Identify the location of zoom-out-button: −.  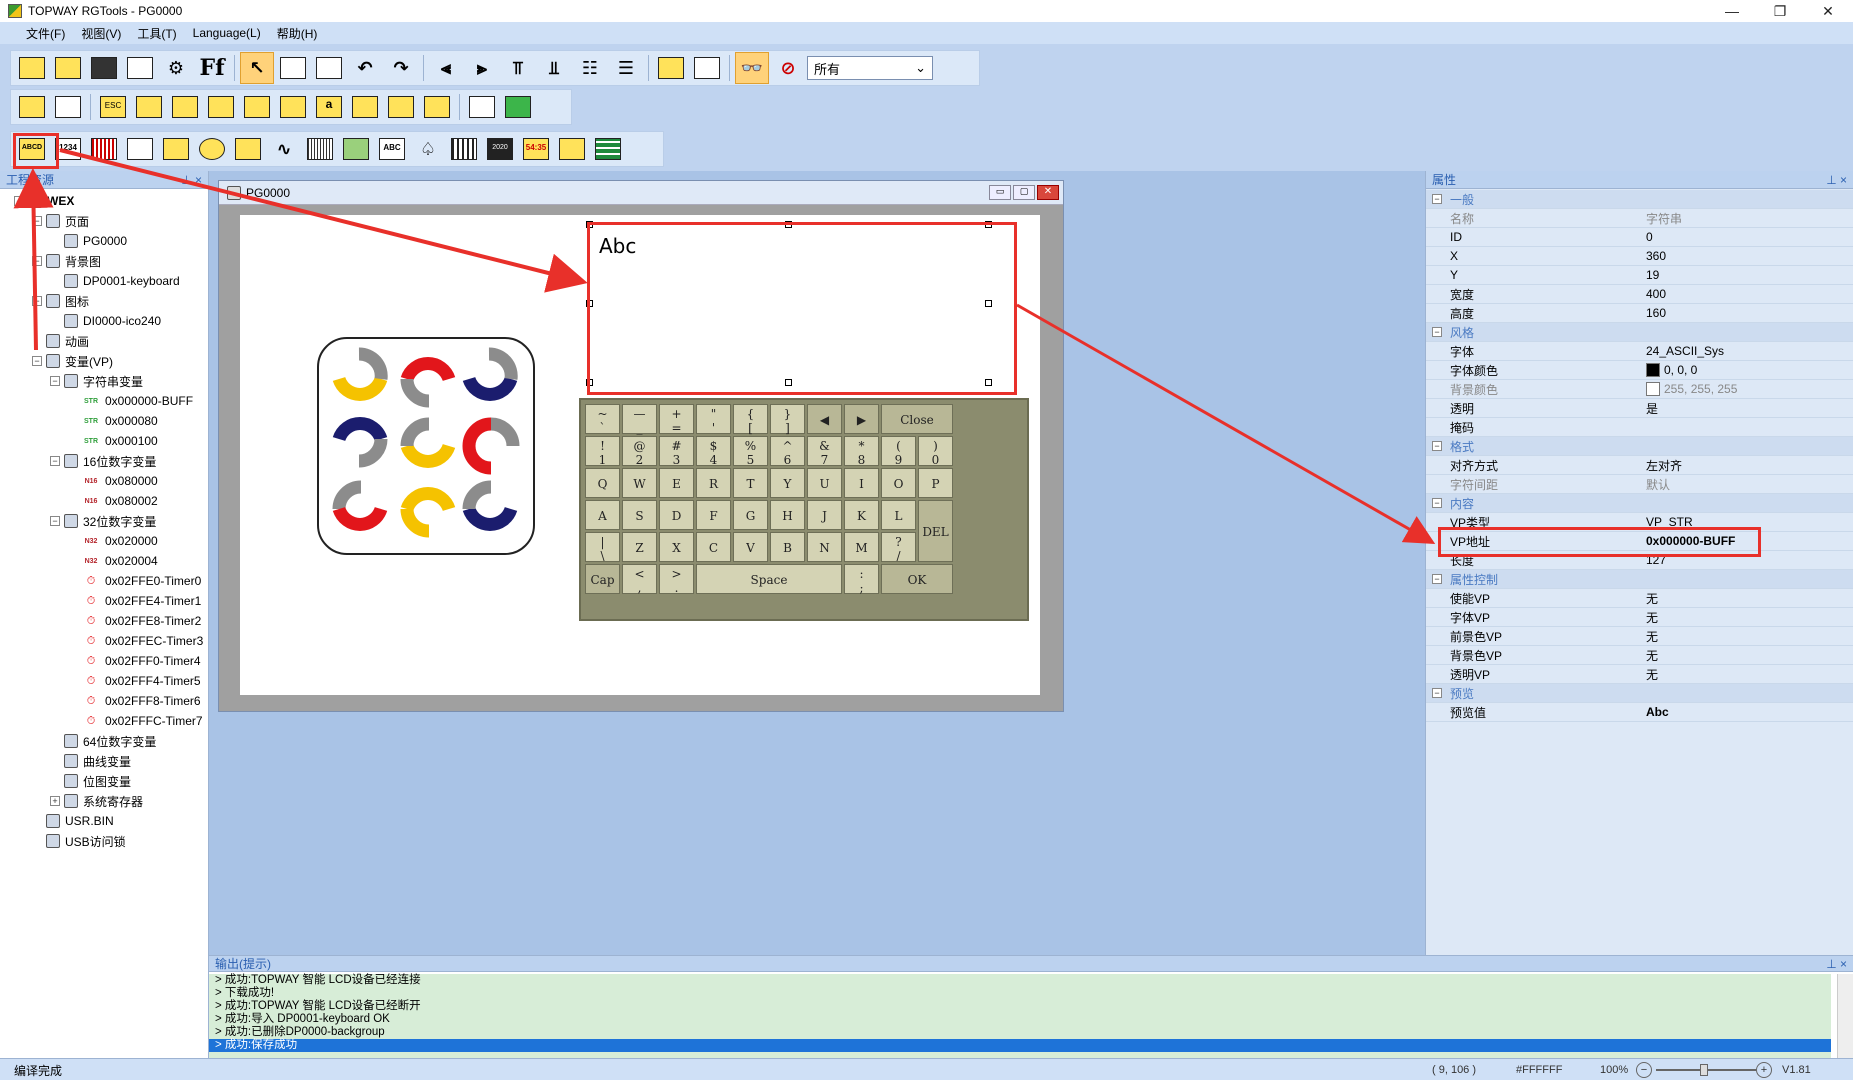
(1644, 1070).